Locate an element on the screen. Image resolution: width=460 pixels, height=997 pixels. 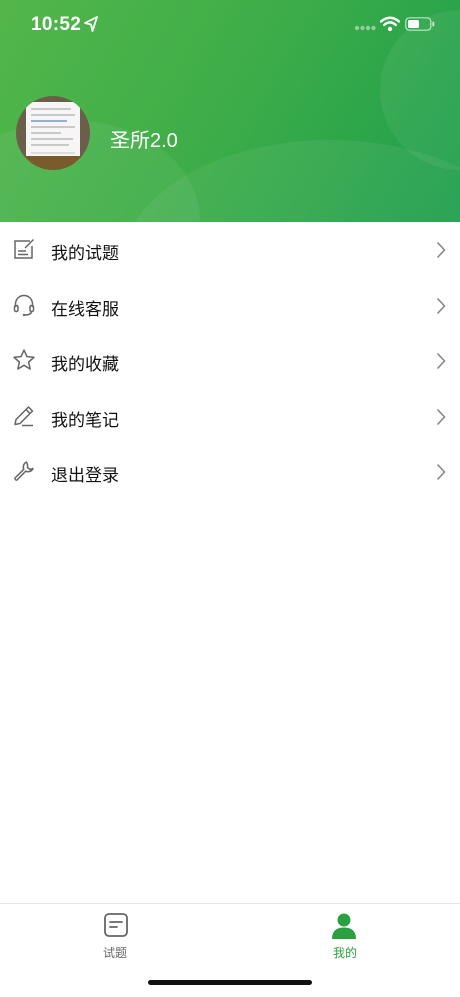
battery-icon is located at coordinates (420, 24).